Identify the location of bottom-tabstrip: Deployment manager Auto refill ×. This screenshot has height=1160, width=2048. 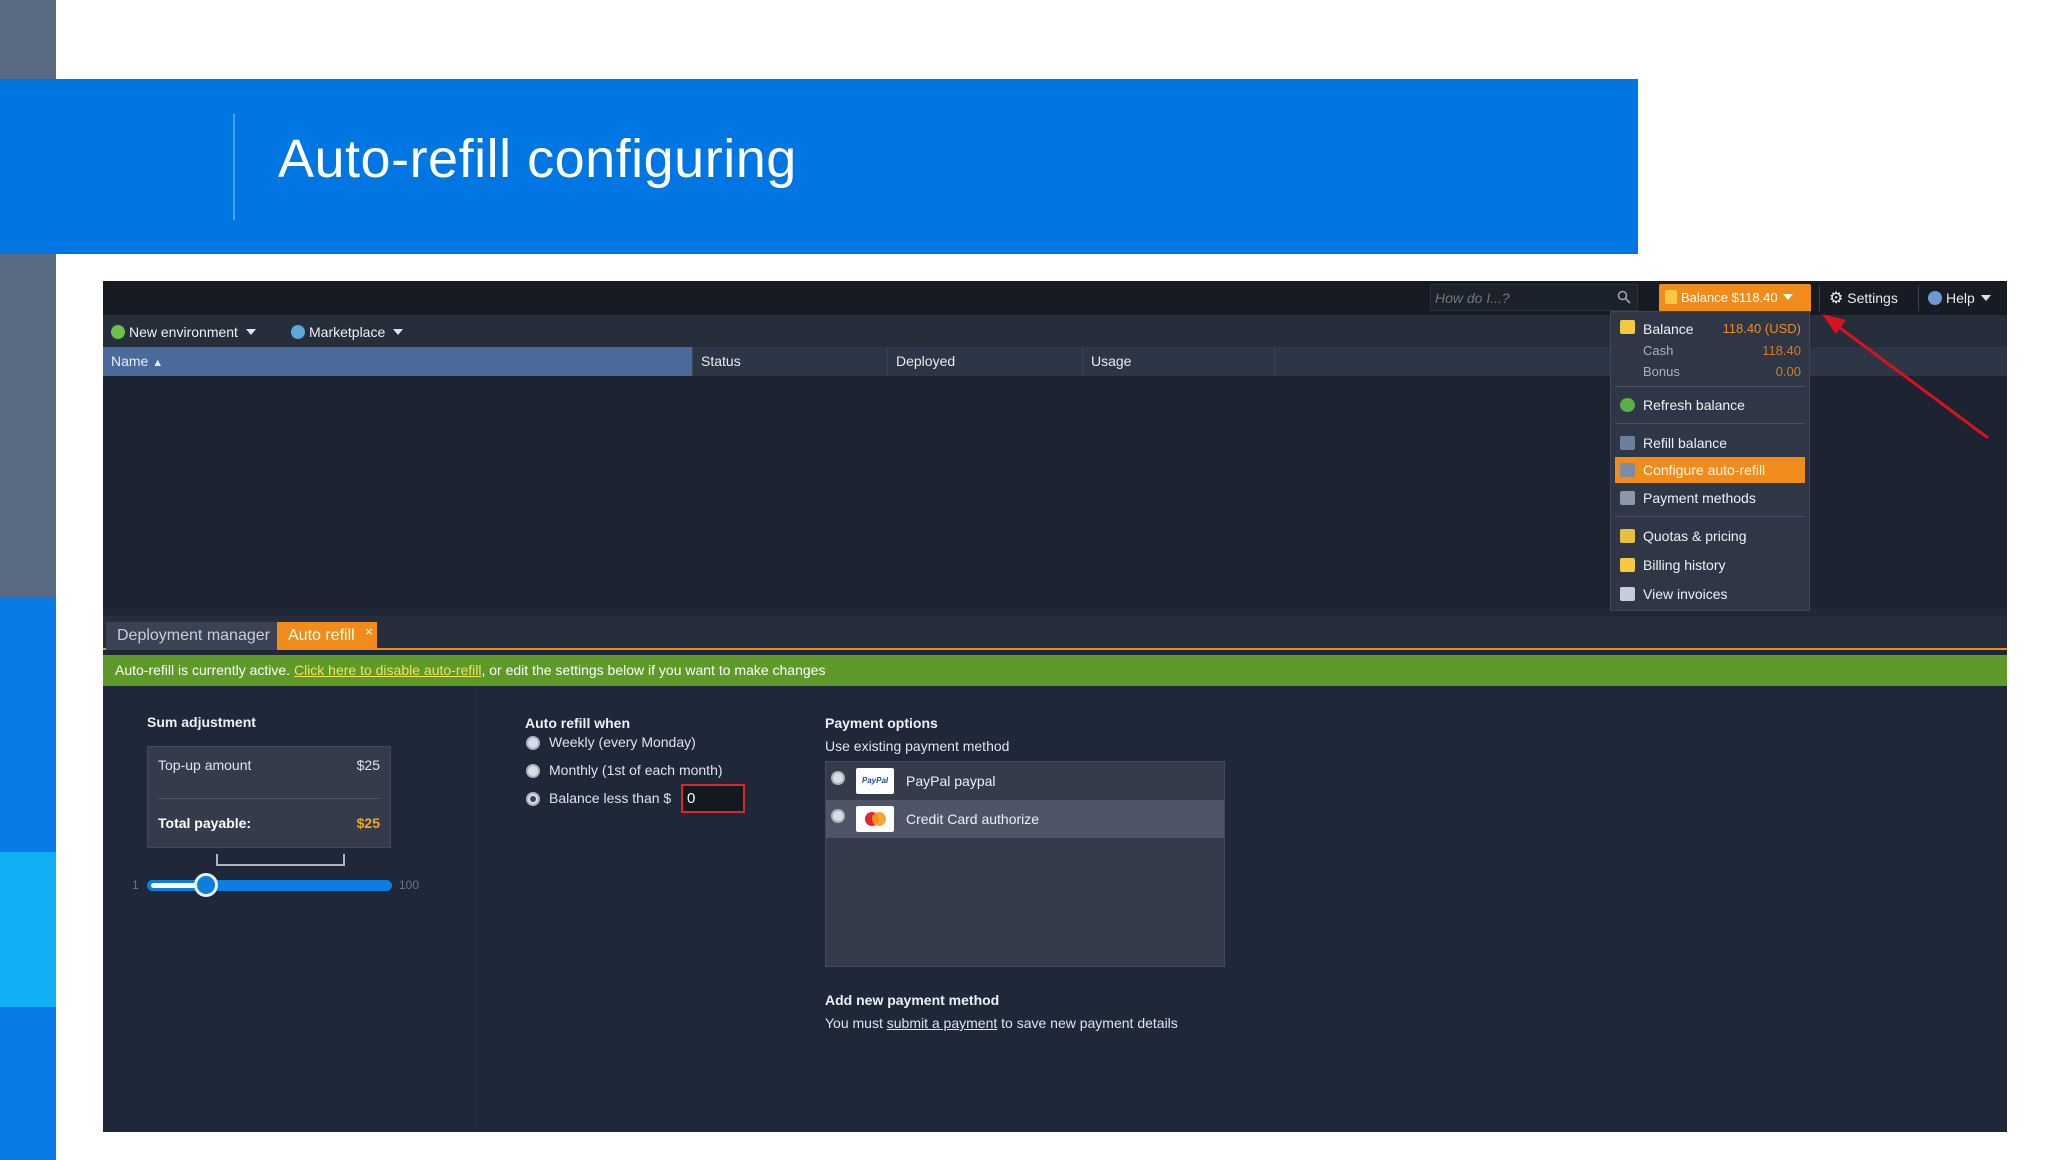
(1055, 633).